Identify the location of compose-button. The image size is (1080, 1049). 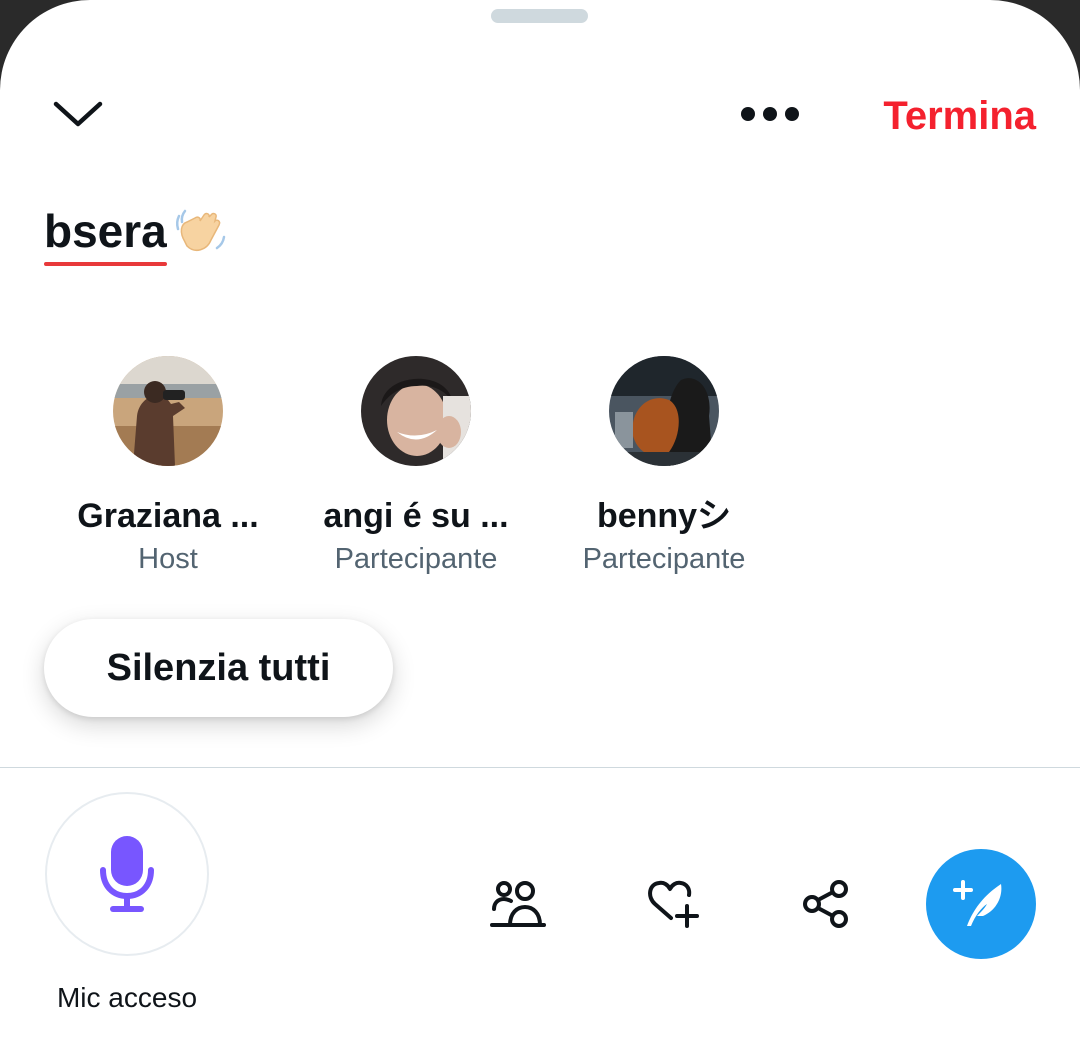
(981, 904).